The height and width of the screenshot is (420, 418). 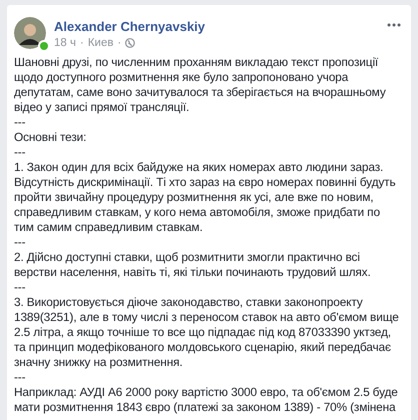 What do you see at coordinates (200, 85) in the screenshot?
I see `post-paragraph: Шановні друзі, по численним проханням викладаю текст пропозиції щодо доступного розмитнення яке було запропоновано учора депутатам, саме воно зачитувалося та зберігається на вчорашньому відео у записі прямої трансляції.` at bounding box center [200, 85].